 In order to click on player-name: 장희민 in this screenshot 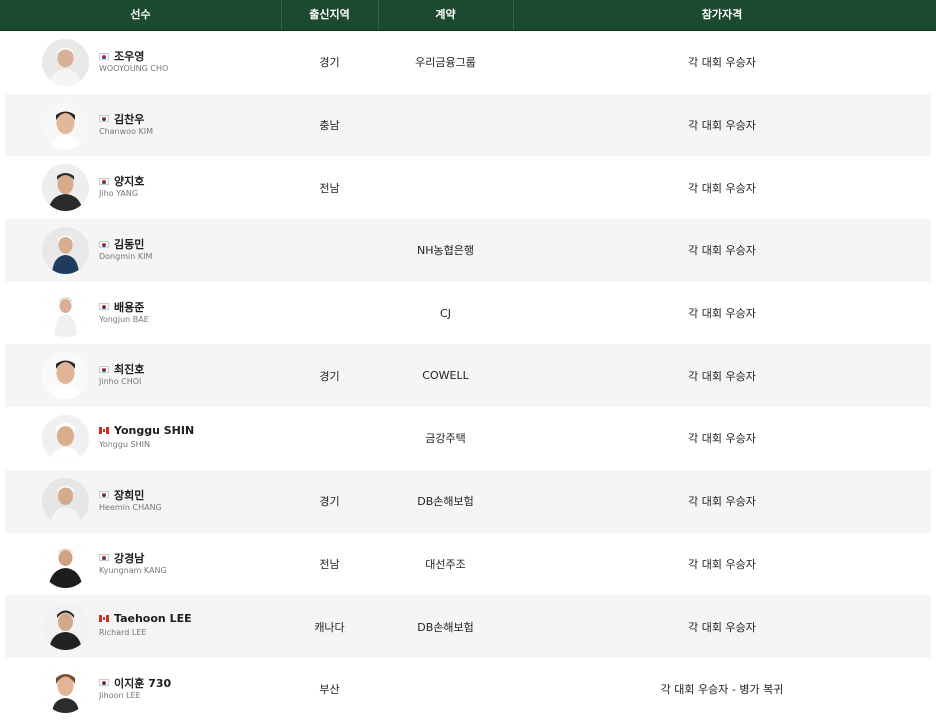, I will do `click(121, 495)`.